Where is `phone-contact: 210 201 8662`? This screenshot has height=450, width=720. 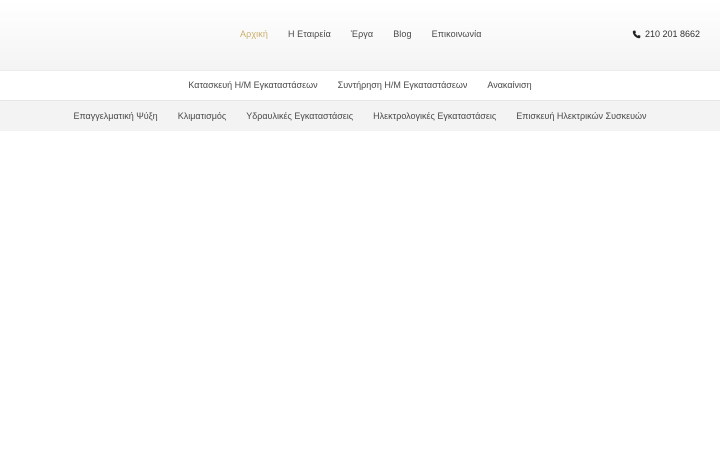
phone-contact: 210 201 8662 is located at coordinates (666, 34).